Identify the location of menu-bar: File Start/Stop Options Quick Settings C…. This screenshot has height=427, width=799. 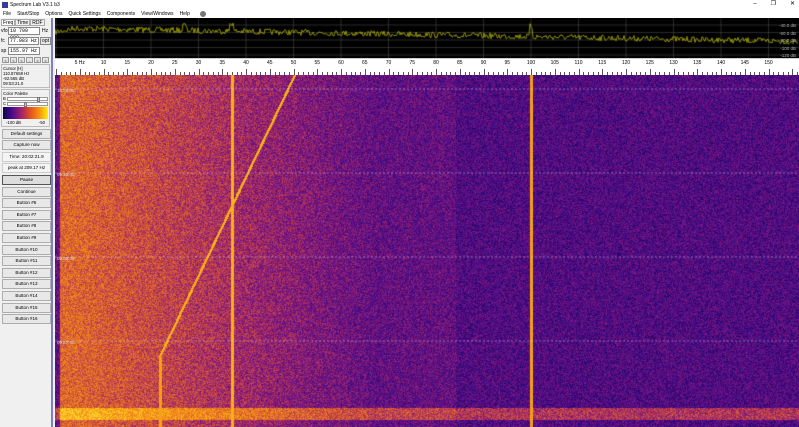
(399, 13).